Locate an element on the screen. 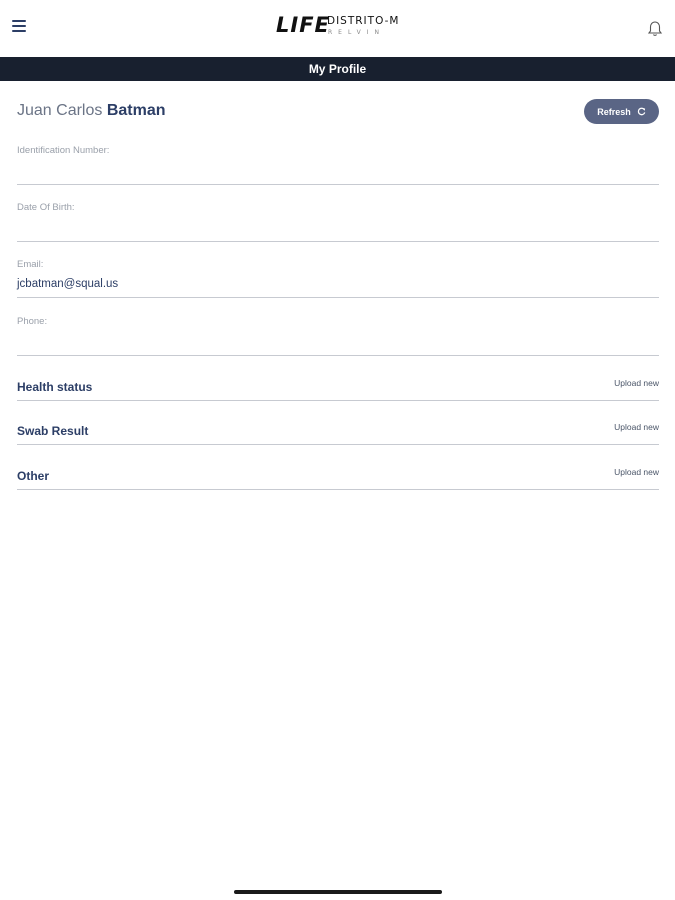  email-value: jcbatman@squal.us is located at coordinates (68, 284).